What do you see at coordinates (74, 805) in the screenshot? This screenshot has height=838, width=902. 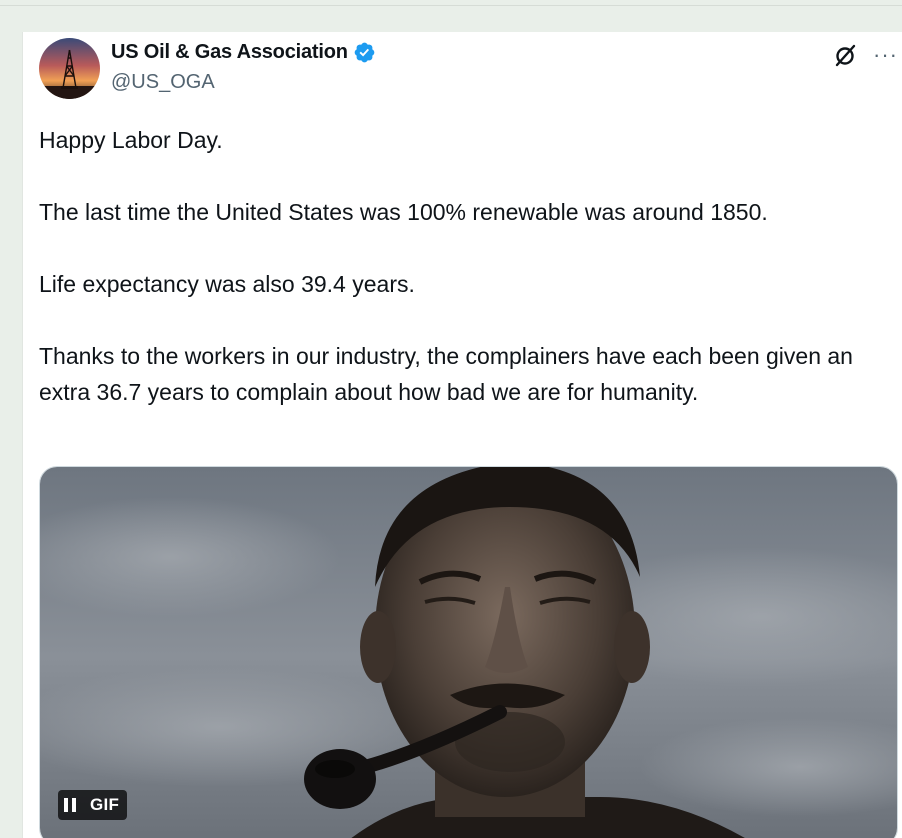 I see `pause-bar-right` at bounding box center [74, 805].